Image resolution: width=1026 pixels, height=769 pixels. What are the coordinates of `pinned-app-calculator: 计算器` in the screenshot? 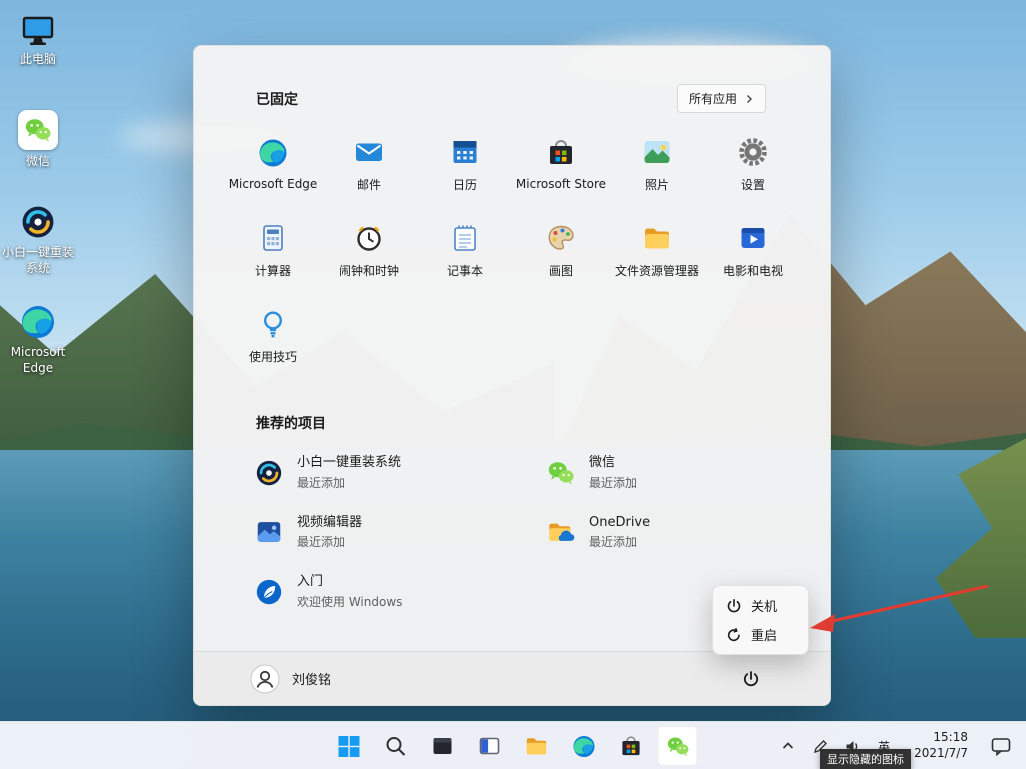 It's located at (273, 250).